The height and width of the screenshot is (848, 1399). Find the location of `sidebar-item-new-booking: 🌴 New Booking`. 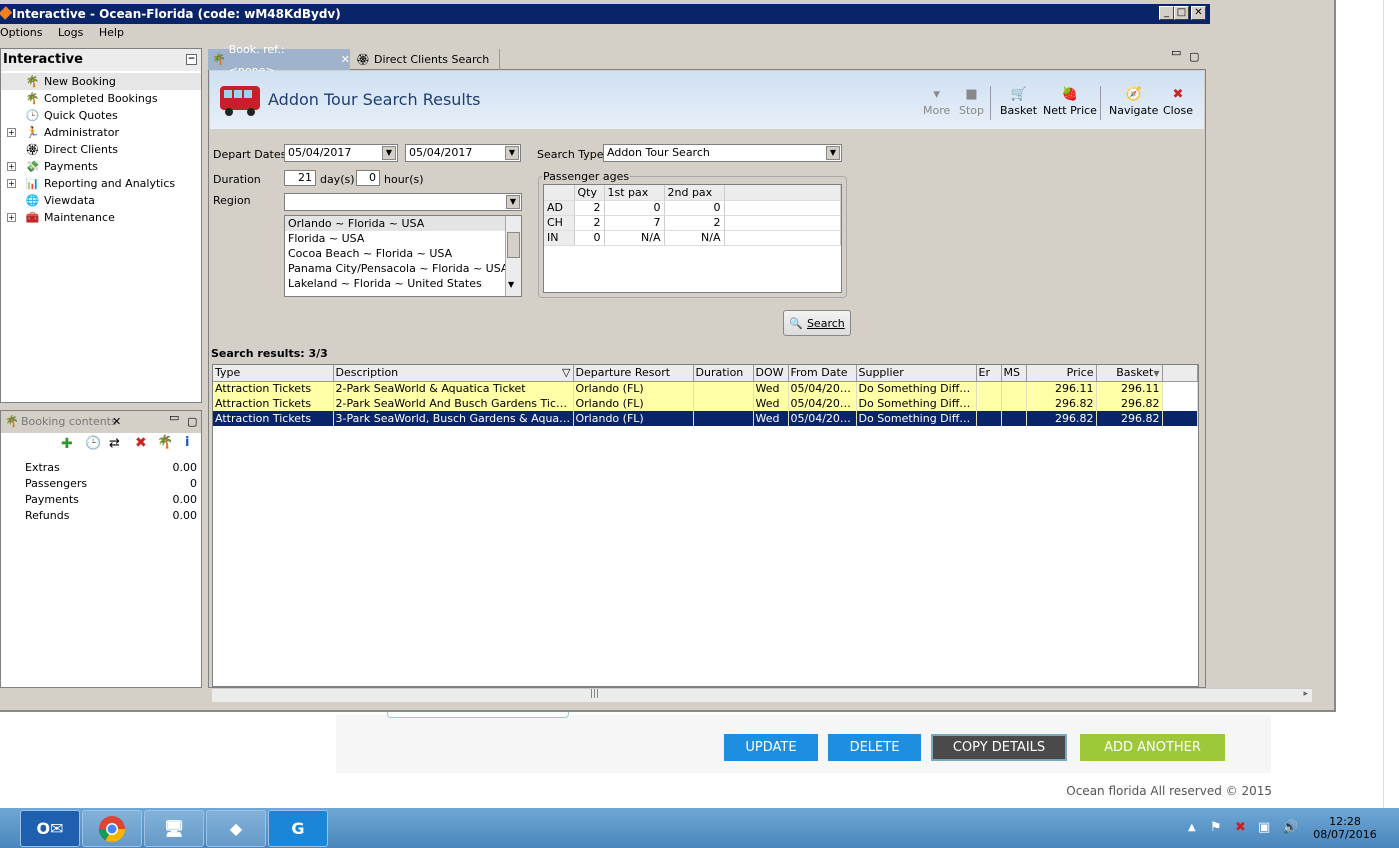

sidebar-item-new-booking: 🌴 New Booking is located at coordinates (70, 81).